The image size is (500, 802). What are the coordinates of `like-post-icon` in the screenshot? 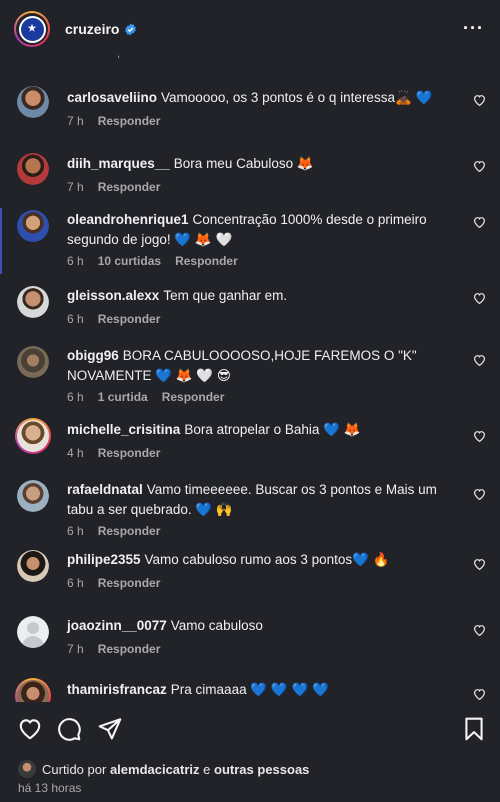 It's located at (30, 729).